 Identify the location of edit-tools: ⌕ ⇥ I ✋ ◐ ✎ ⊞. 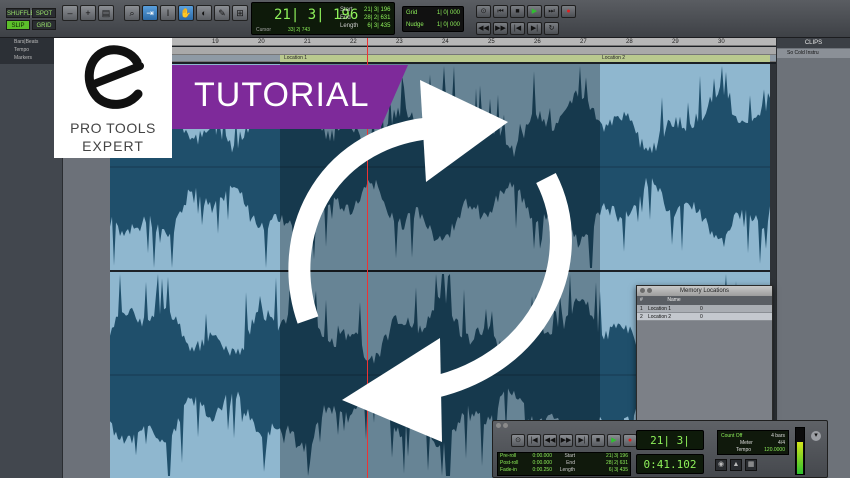
(186, 13).